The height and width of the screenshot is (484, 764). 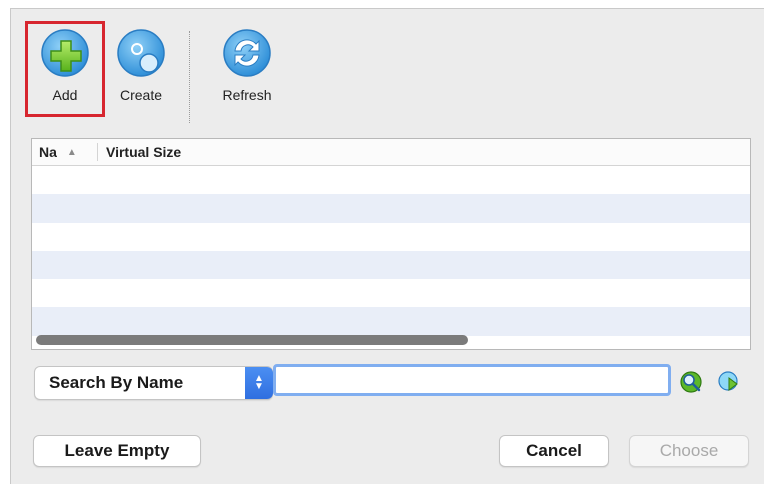 What do you see at coordinates (117, 451) in the screenshot?
I see `leave-empty-button: Leave Empty` at bounding box center [117, 451].